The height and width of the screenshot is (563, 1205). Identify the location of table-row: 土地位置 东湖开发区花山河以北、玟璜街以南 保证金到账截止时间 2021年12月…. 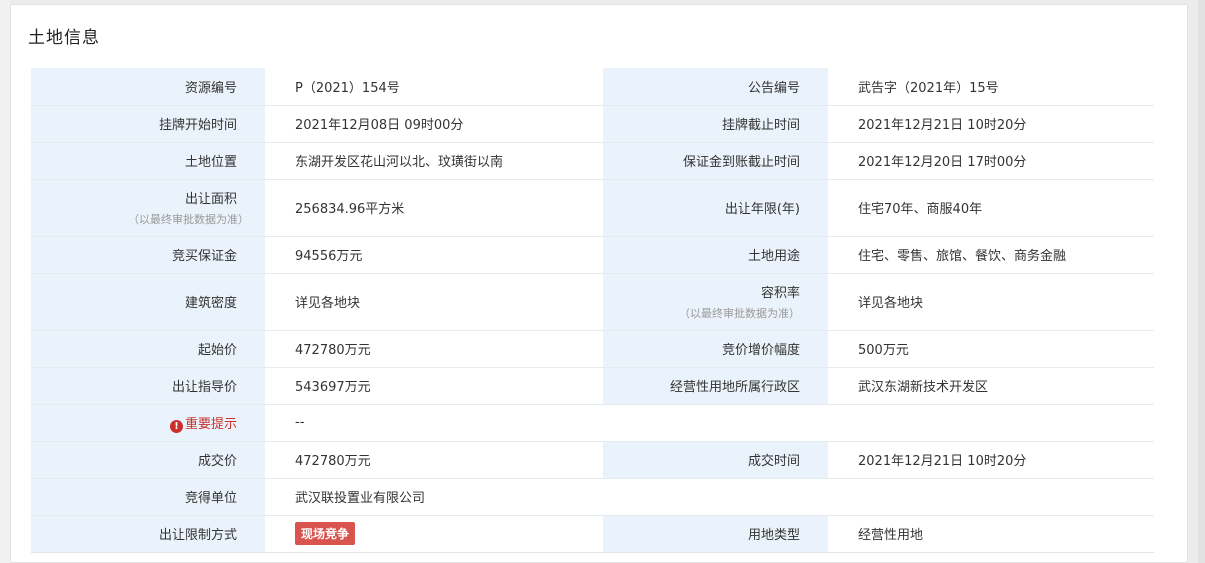
(592, 161).